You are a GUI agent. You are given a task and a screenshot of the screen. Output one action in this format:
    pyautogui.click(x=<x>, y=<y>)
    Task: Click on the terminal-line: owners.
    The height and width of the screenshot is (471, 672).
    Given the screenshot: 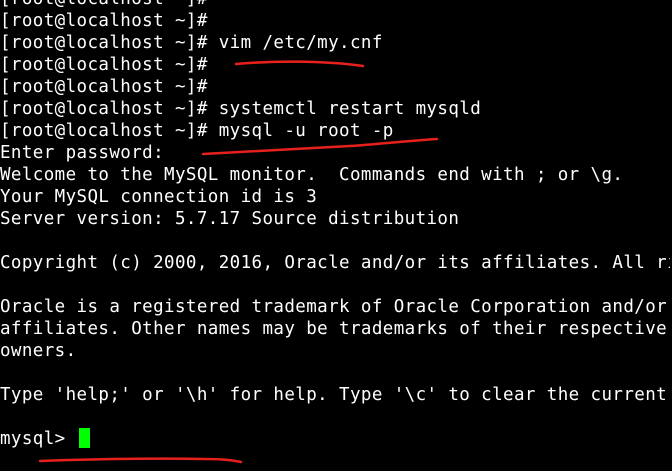 What is the action you would take?
    pyautogui.click(x=38, y=351)
    